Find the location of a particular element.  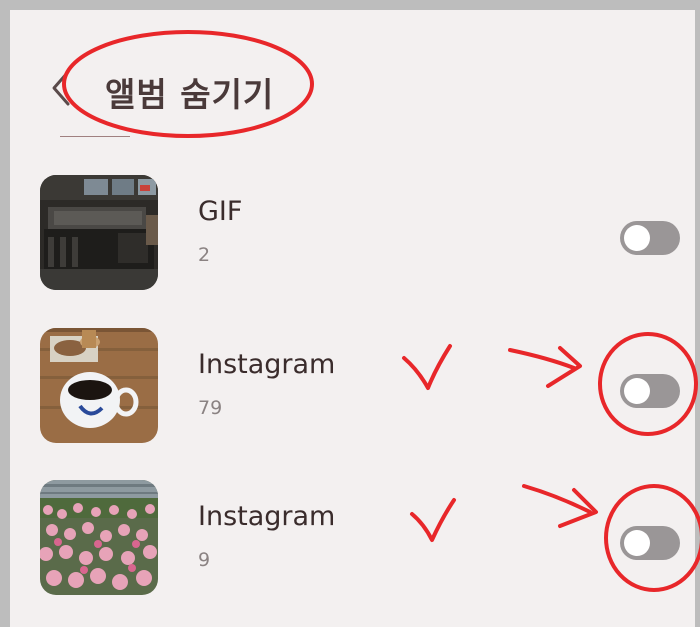

album-name: GIF is located at coordinates (220, 211).